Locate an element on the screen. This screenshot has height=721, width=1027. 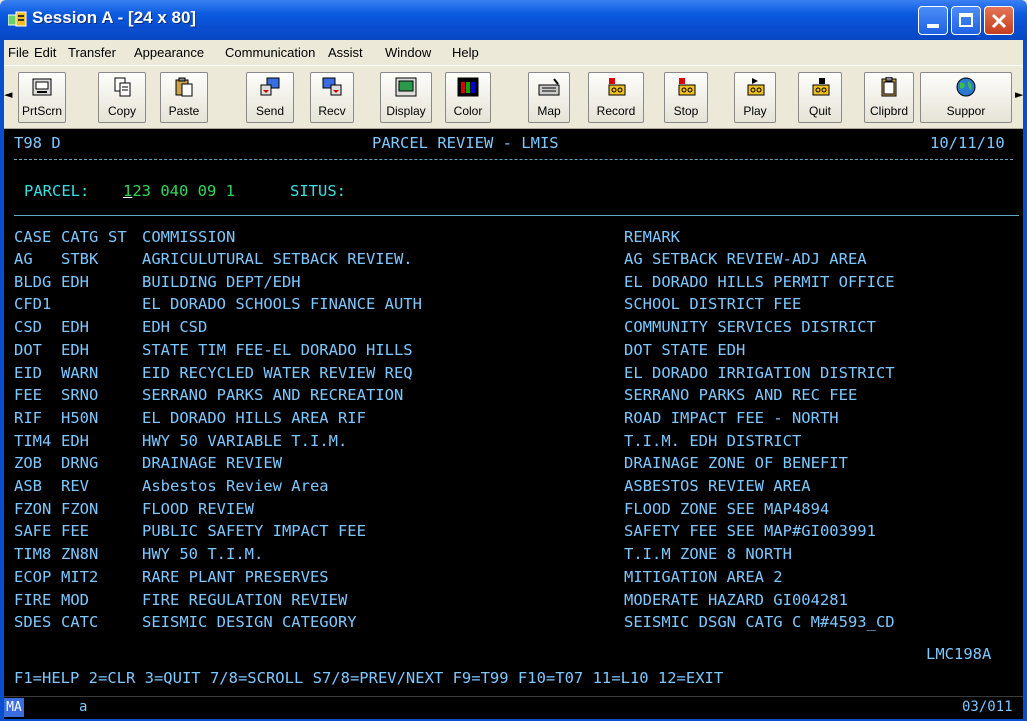
cell-remark: MITIGATION AREA 2 is located at coordinates (703, 576).